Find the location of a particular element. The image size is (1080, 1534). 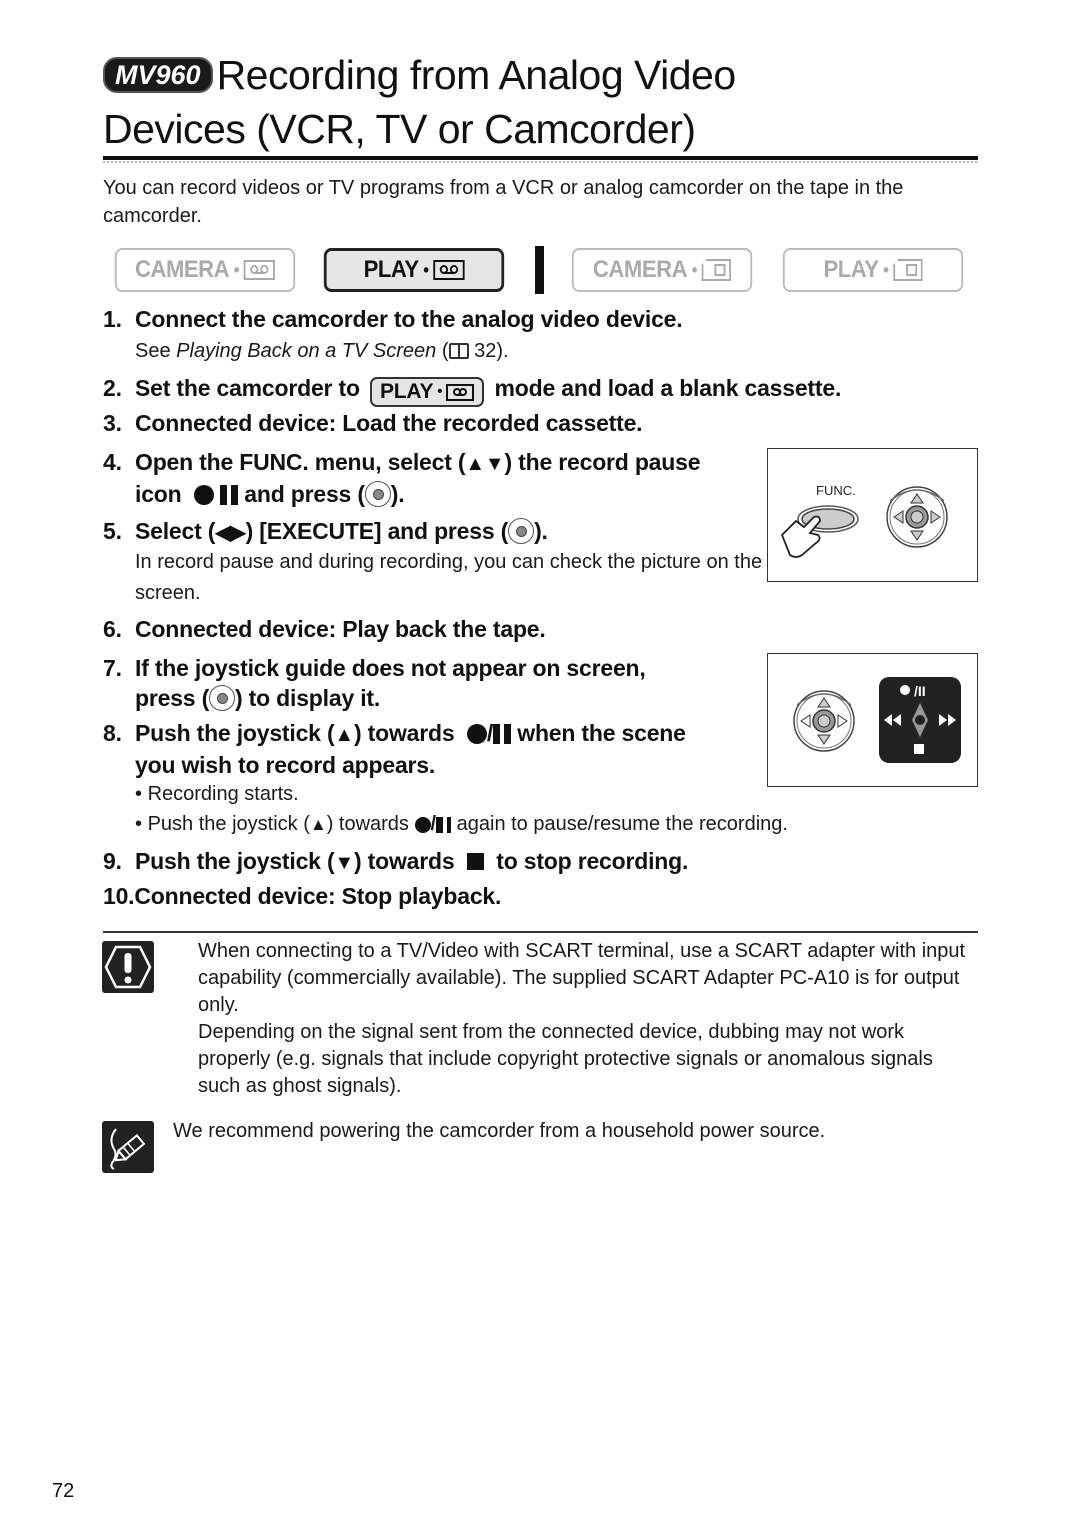

step-1-reference: See Playing Back on a TV Screen ( 32). is located at coordinates (322, 351).